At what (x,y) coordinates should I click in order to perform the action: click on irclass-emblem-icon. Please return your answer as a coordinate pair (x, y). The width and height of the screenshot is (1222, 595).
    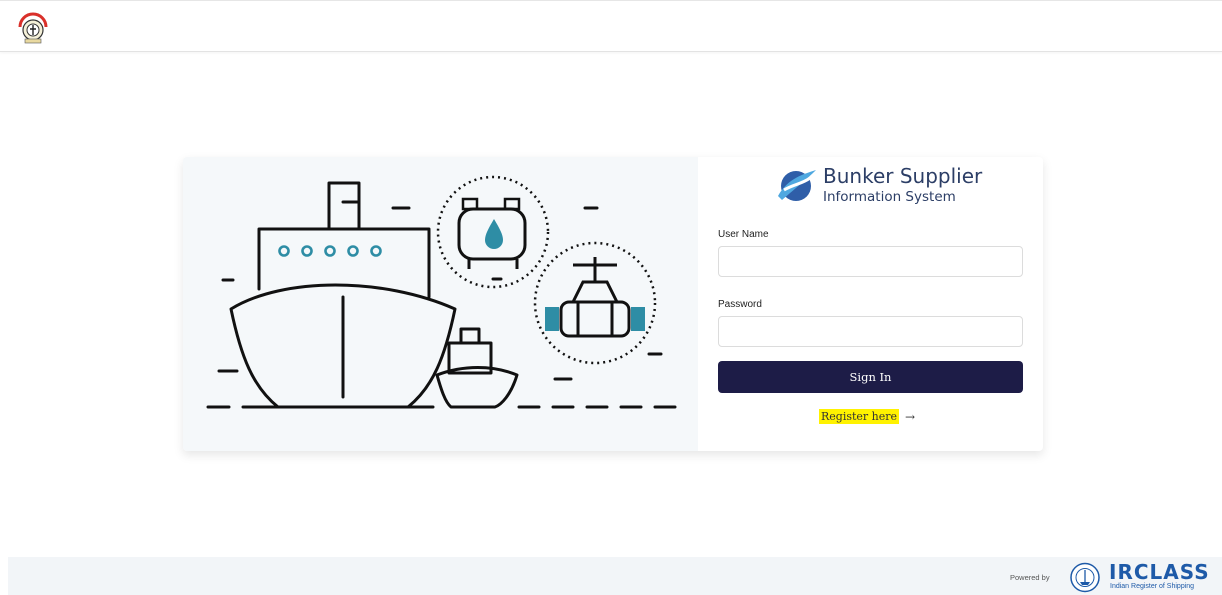
    Looking at the image, I should click on (1085, 577).